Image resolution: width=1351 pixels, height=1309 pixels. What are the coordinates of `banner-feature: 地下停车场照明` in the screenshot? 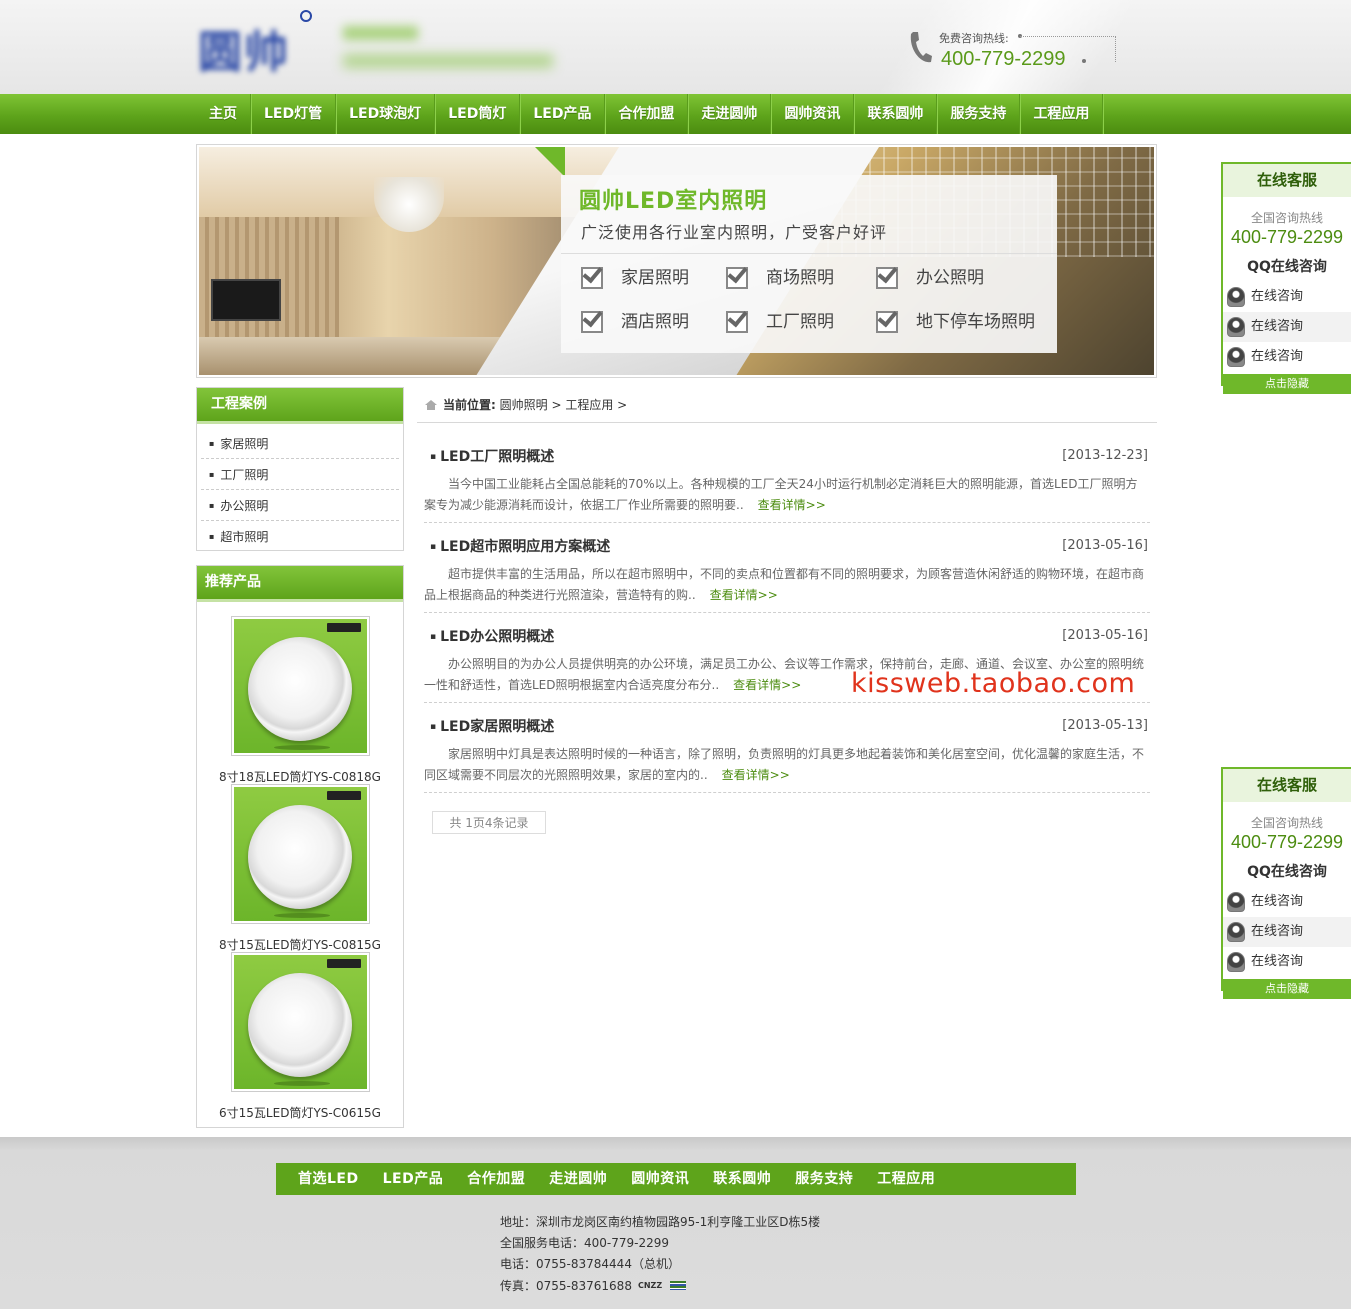 It's located at (963, 320).